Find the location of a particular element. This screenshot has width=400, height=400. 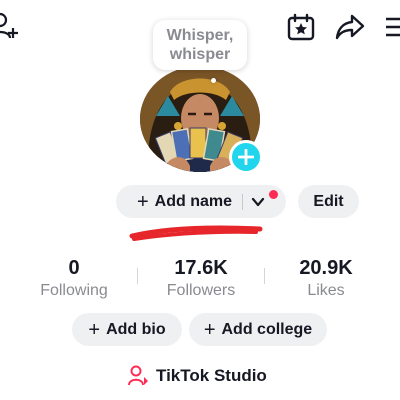

add-name-button: + Add name is located at coordinates (201, 201).